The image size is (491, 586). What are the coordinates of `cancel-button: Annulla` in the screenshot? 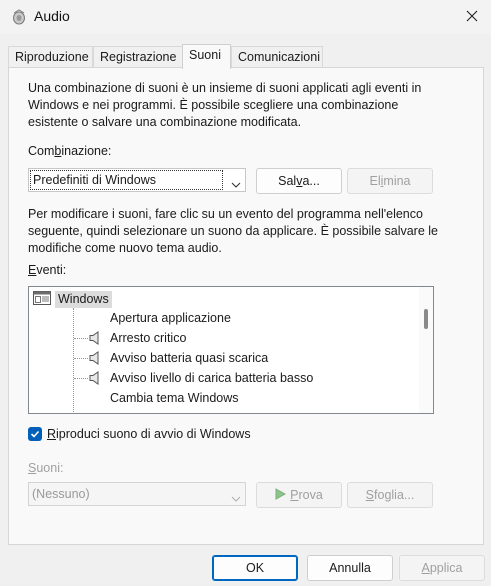 It's located at (350, 568).